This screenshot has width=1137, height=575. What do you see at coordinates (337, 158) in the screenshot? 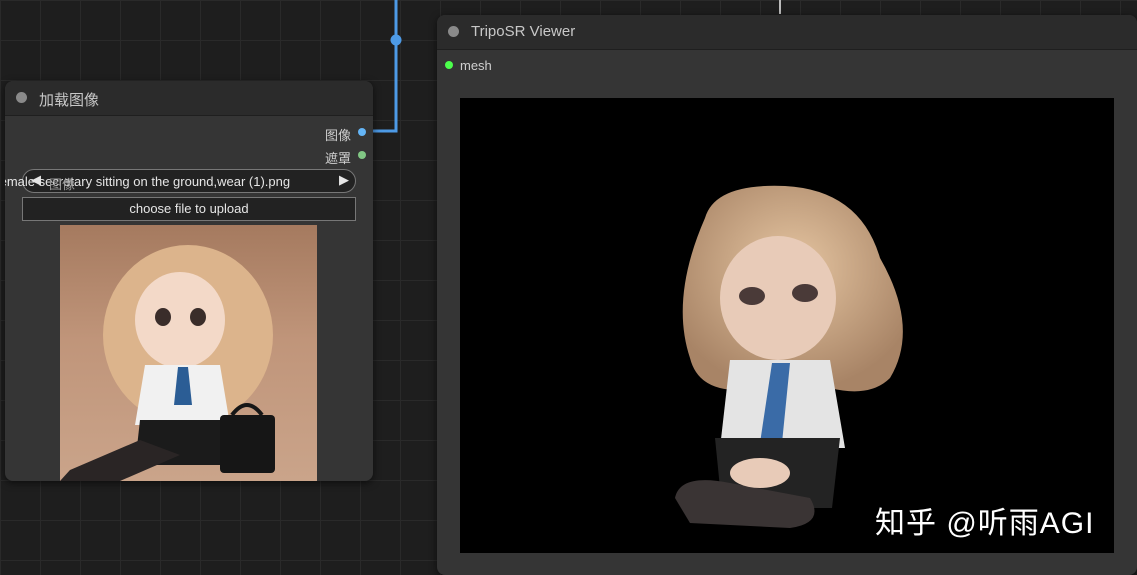
I see `output-mask-label: 遮罩` at bounding box center [337, 158].